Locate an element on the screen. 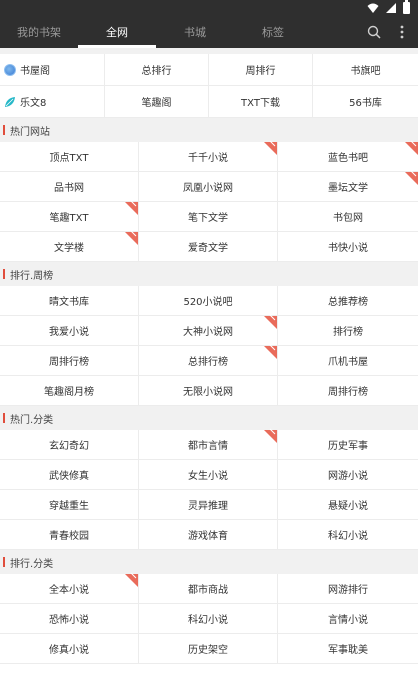 This screenshot has width=418, height=700. site-link: 周排行 is located at coordinates (261, 70).